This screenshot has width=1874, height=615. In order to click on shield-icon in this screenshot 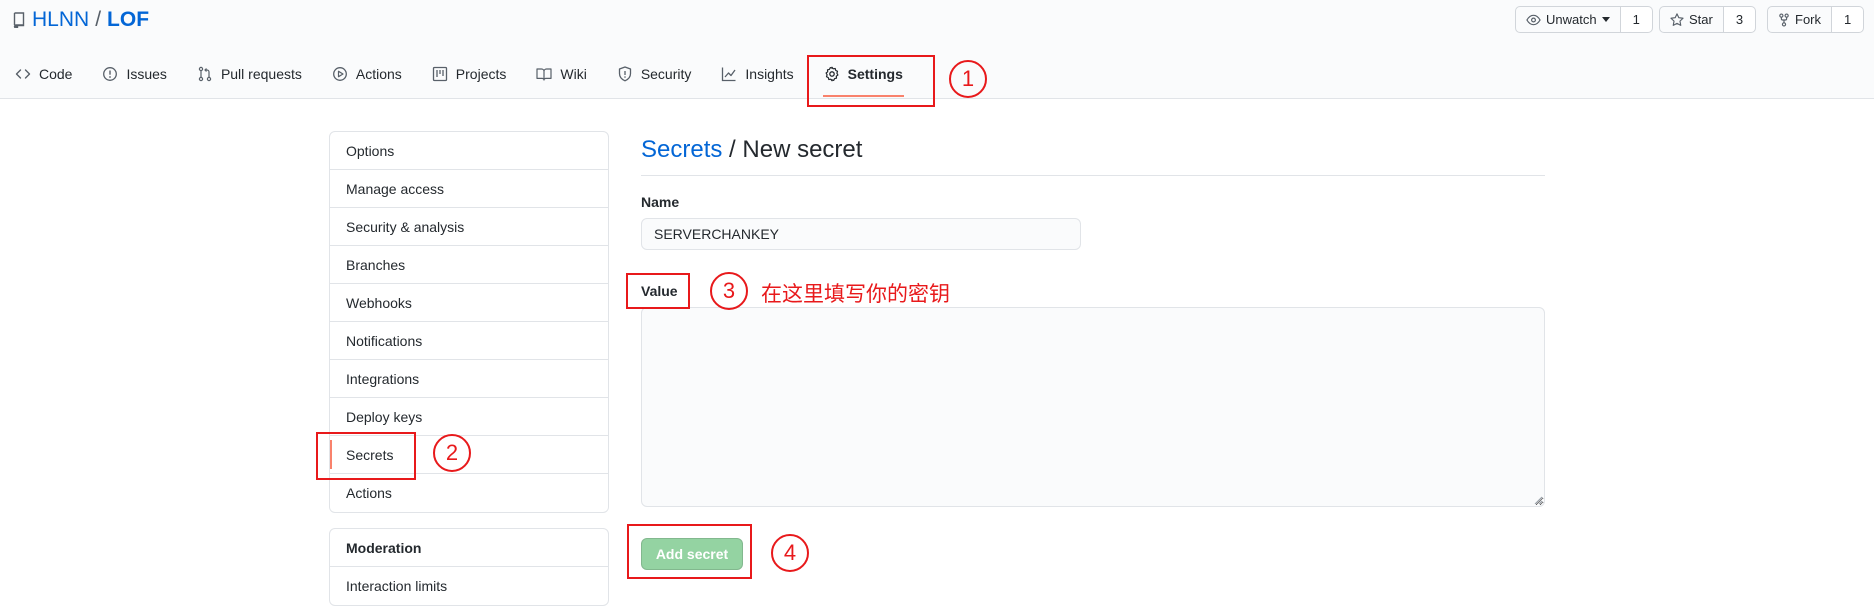, I will do `click(624, 74)`.